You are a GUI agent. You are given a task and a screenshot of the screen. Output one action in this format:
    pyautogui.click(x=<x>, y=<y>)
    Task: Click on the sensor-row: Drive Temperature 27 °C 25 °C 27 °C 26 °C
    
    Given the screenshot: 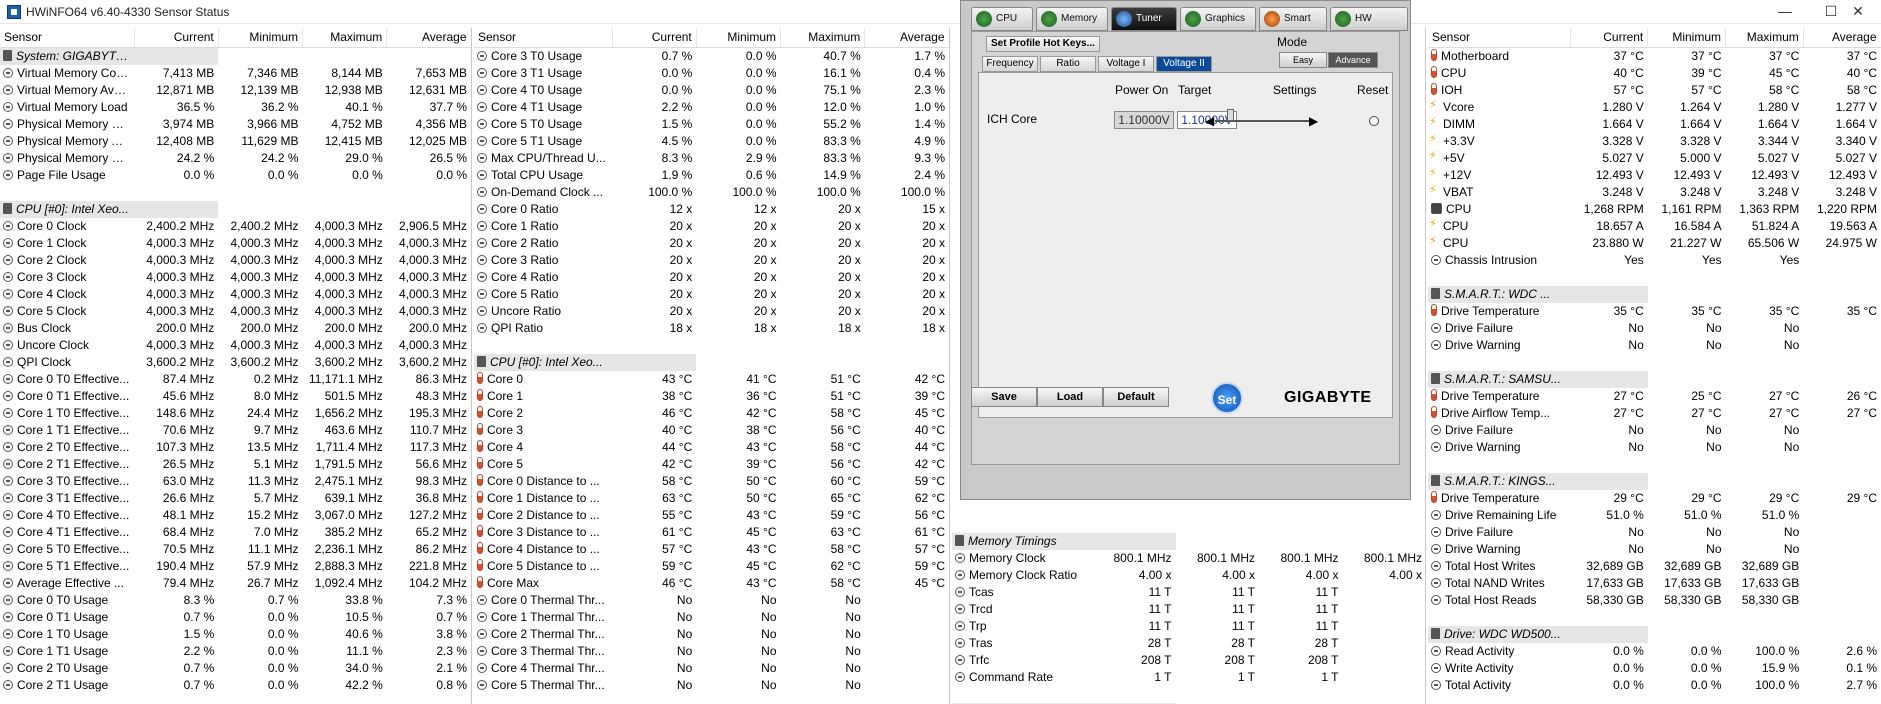 What is the action you would take?
    pyautogui.click(x=1654, y=396)
    